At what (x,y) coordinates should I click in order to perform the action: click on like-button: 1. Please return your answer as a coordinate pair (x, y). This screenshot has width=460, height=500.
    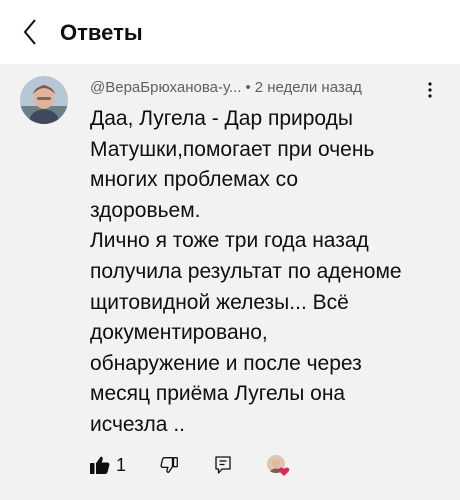
    Looking at the image, I should click on (109, 465).